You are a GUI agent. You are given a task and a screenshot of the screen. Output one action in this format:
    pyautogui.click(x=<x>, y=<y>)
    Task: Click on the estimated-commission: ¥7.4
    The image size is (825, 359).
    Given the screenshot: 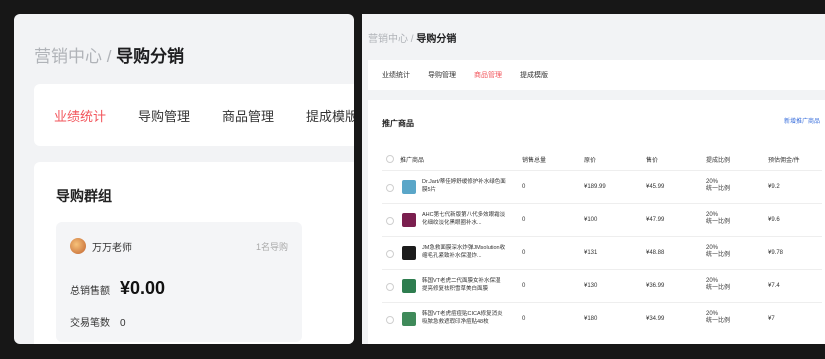 What is the action you would take?
    pyautogui.click(x=774, y=286)
    